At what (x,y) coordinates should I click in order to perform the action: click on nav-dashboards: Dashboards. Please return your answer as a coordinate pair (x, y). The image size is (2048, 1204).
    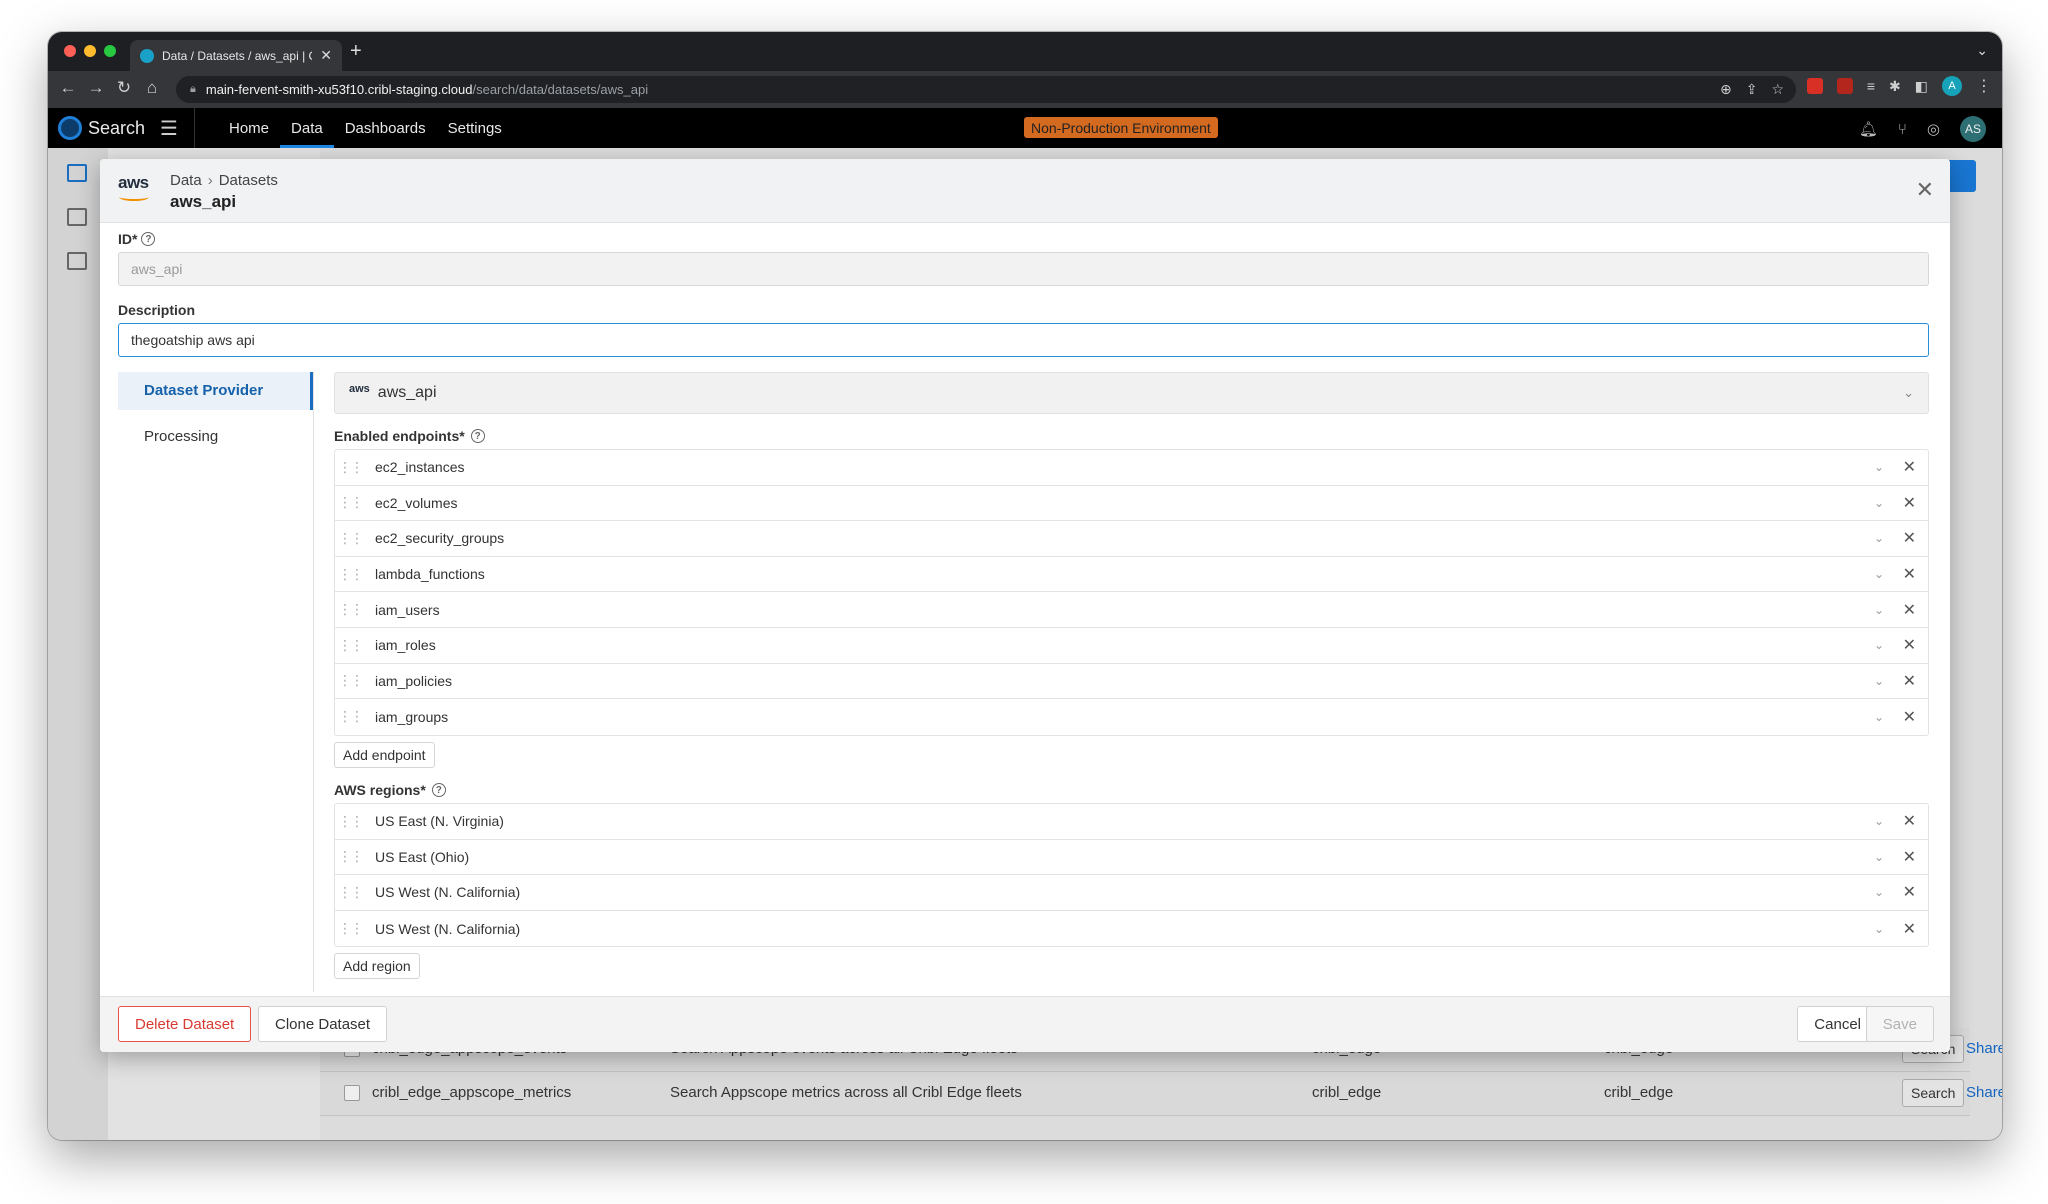
    Looking at the image, I should click on (385, 128).